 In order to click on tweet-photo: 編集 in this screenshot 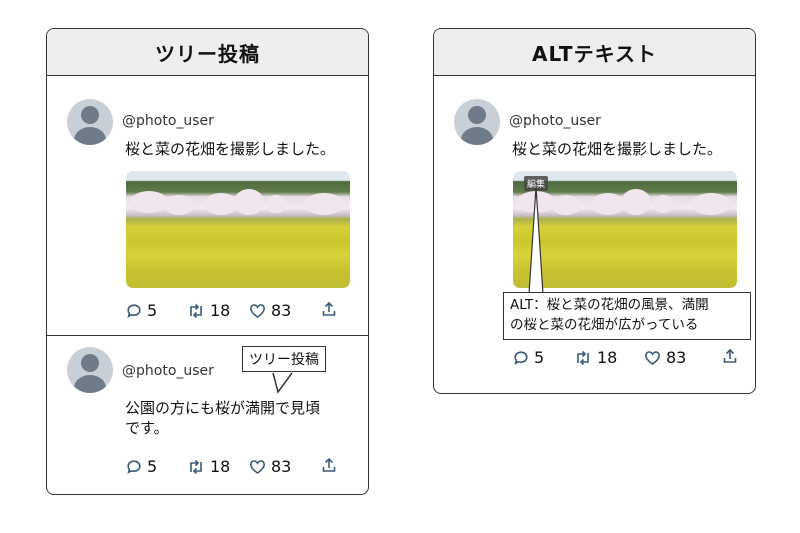, I will do `click(625, 229)`.